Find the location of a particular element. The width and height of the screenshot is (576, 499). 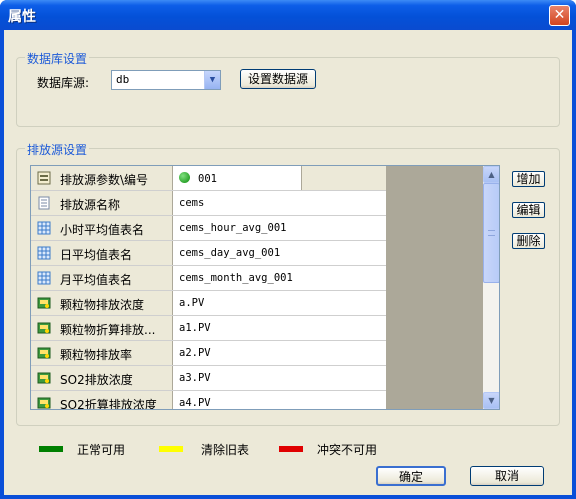

property-label: 排放源参数\编号 is located at coordinates (104, 180).